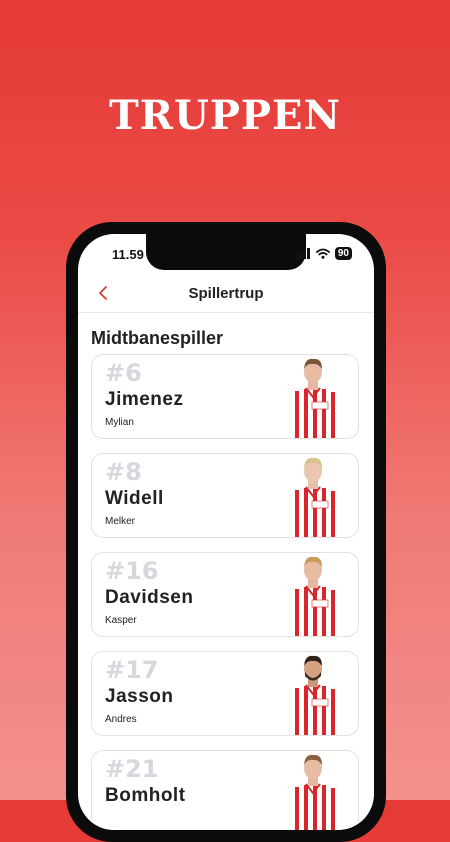  I want to click on nav-title: Spillertrup, so click(226, 293).